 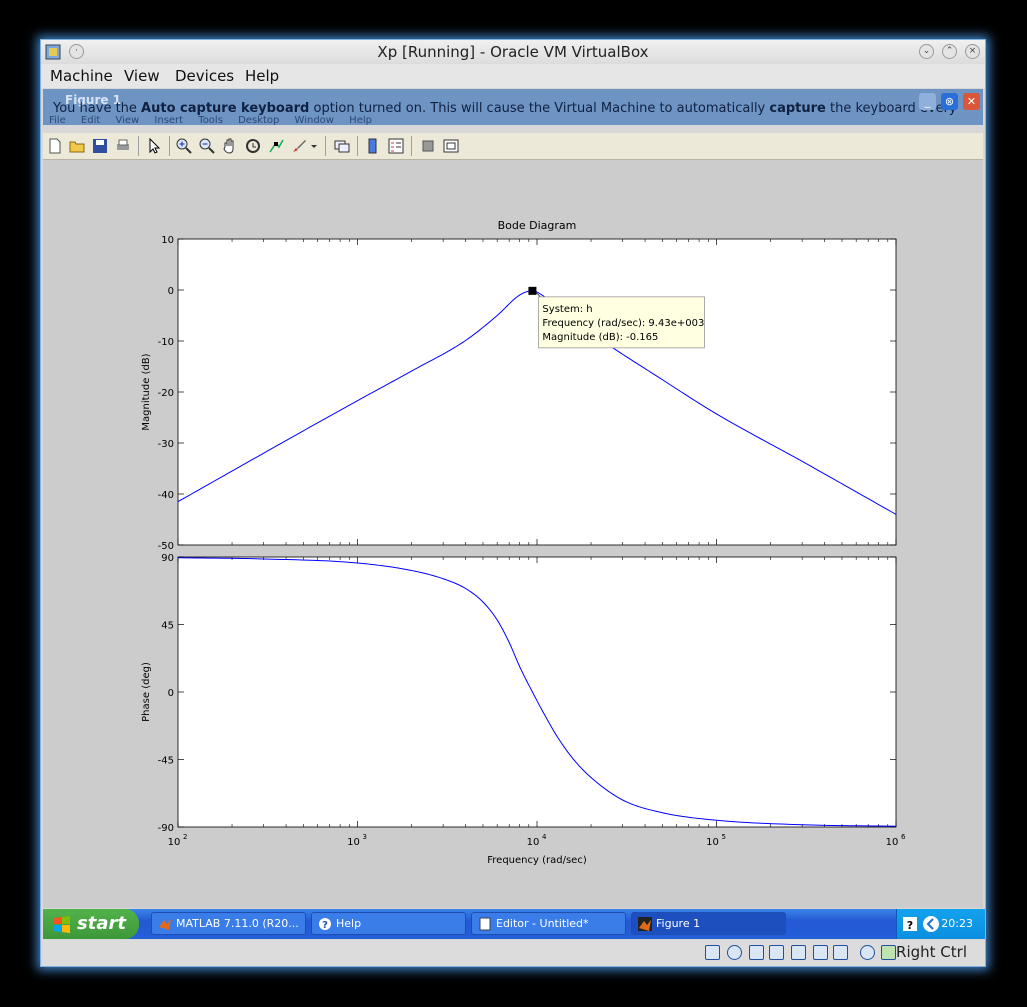 I want to click on brush-dropdown-chevron-down-icon, so click(x=314, y=146).